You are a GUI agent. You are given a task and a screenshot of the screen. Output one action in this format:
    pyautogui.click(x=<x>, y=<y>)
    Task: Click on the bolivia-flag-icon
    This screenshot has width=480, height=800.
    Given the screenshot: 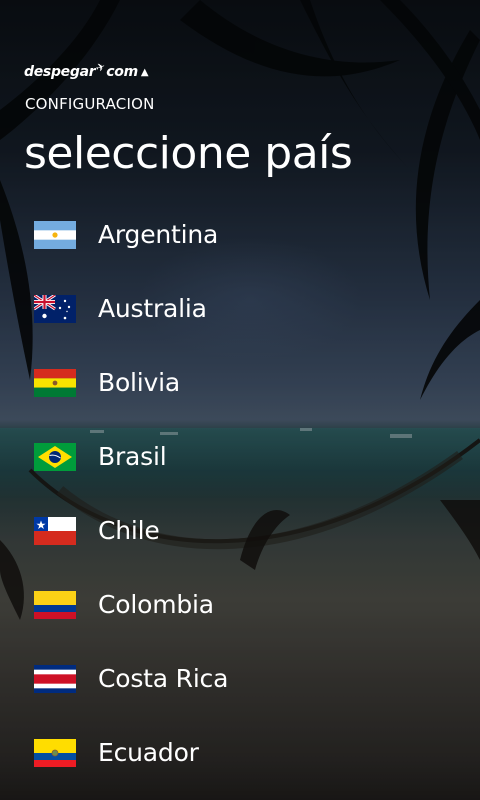 What is the action you would take?
    pyautogui.click(x=55, y=383)
    